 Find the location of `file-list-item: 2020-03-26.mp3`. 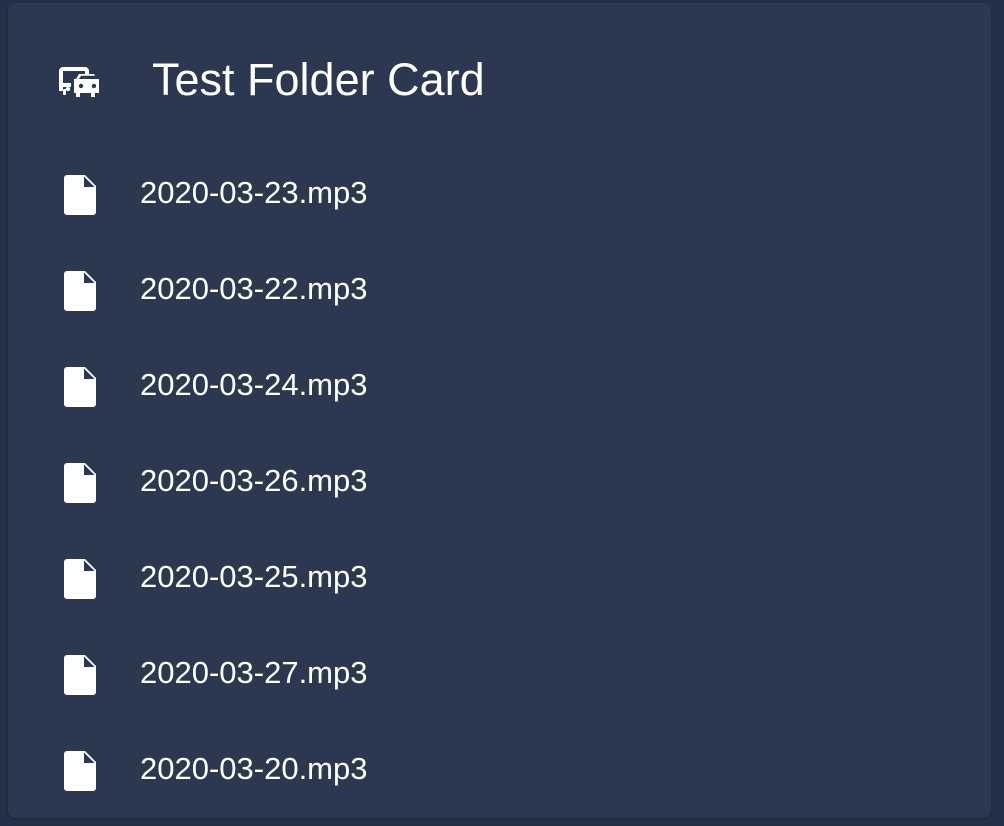

file-list-item: 2020-03-26.mp3 is located at coordinates (499, 480).